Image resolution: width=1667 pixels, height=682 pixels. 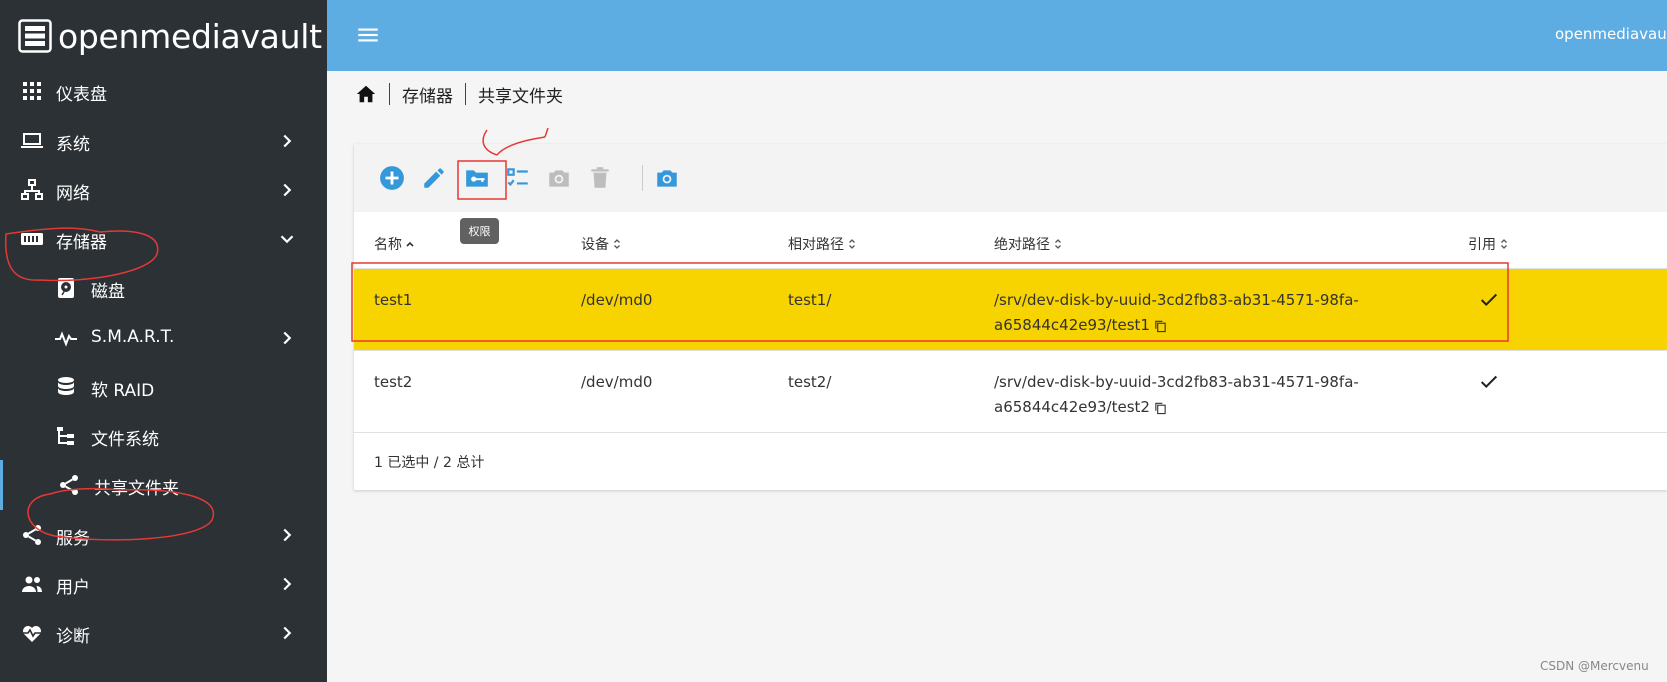 What do you see at coordinates (600, 178) in the screenshot?
I see `delete-button` at bounding box center [600, 178].